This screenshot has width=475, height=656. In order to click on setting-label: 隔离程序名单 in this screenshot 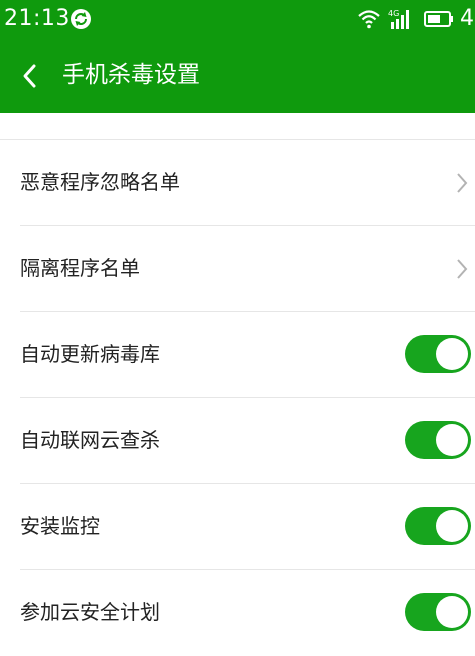, I will do `click(80, 268)`.